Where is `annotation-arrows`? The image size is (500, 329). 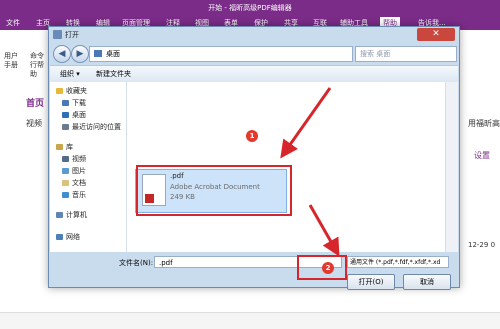
annotation-arrows is located at coordinates (310, 172).